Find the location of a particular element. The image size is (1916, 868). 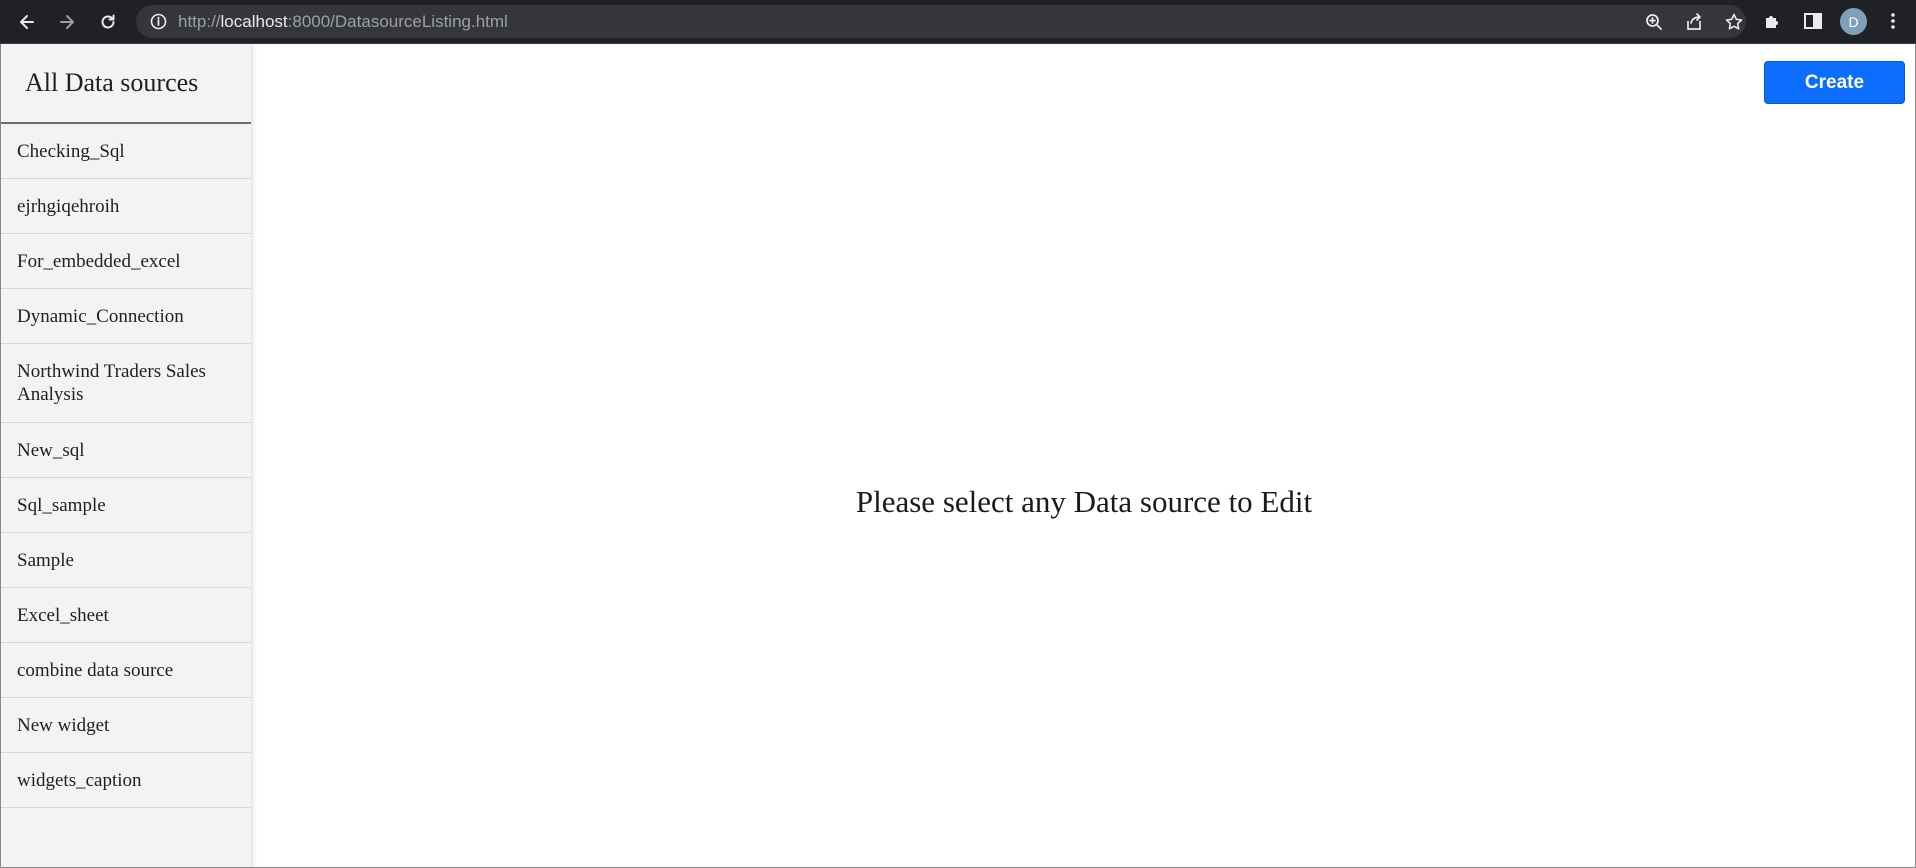

url-path: :8000/DatasourceListing.html is located at coordinates (397, 21).